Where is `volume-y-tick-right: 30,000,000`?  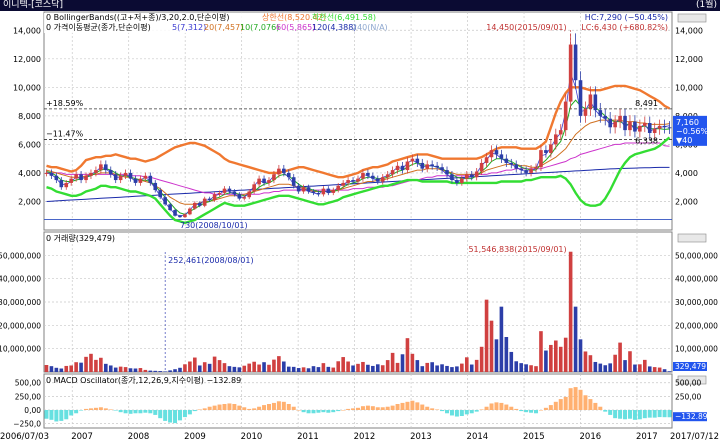
volume-y-tick-right: 30,000,000 is located at coordinates (696, 302).